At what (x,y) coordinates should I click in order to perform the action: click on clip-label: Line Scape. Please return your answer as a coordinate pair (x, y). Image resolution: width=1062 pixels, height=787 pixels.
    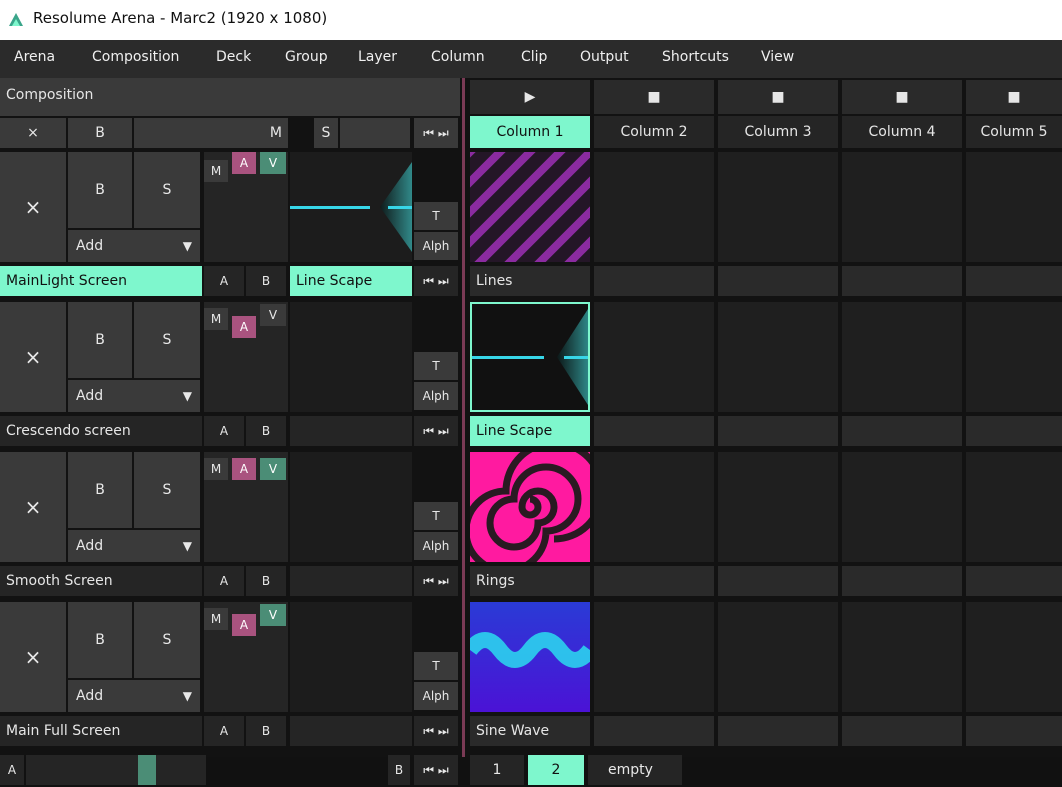
    Looking at the image, I should click on (530, 431).